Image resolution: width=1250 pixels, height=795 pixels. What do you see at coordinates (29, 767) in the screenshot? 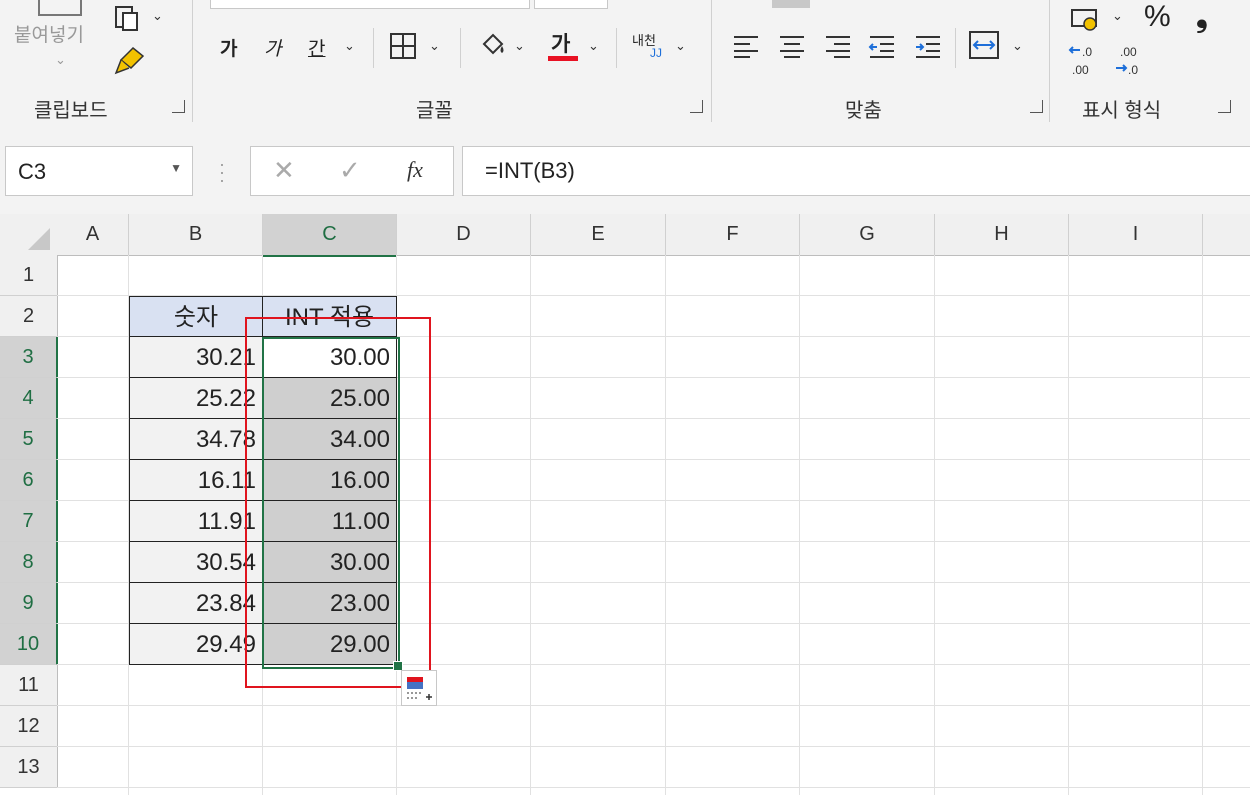
I see `row-header-13: 13` at bounding box center [29, 767].